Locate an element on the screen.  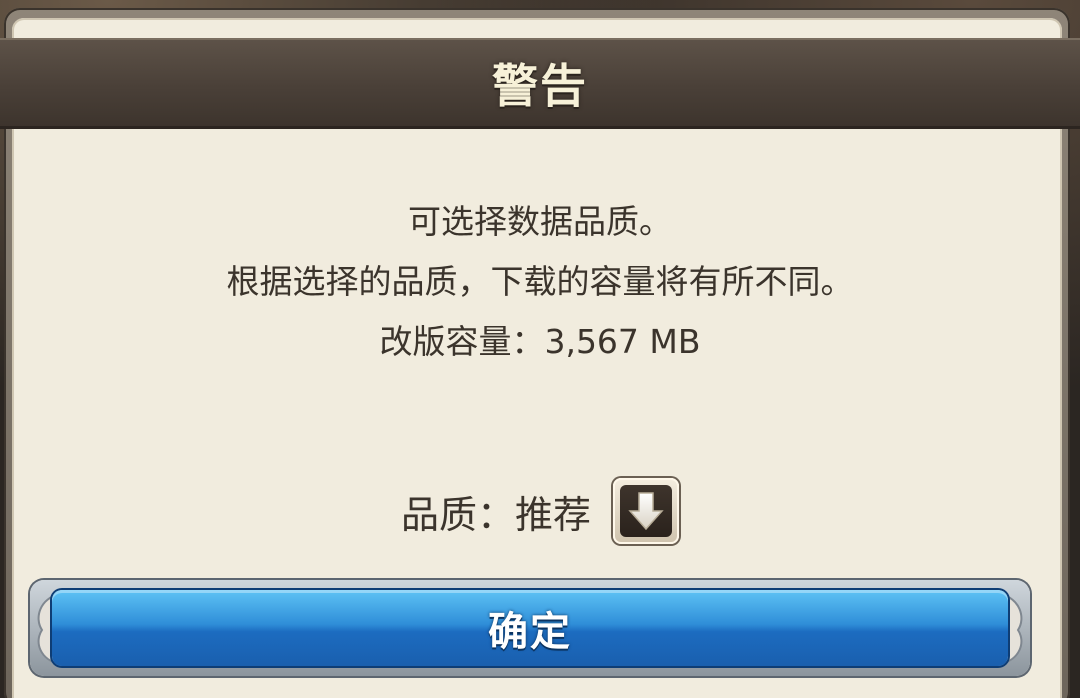
down-arrow-icon is located at coordinates (646, 511).